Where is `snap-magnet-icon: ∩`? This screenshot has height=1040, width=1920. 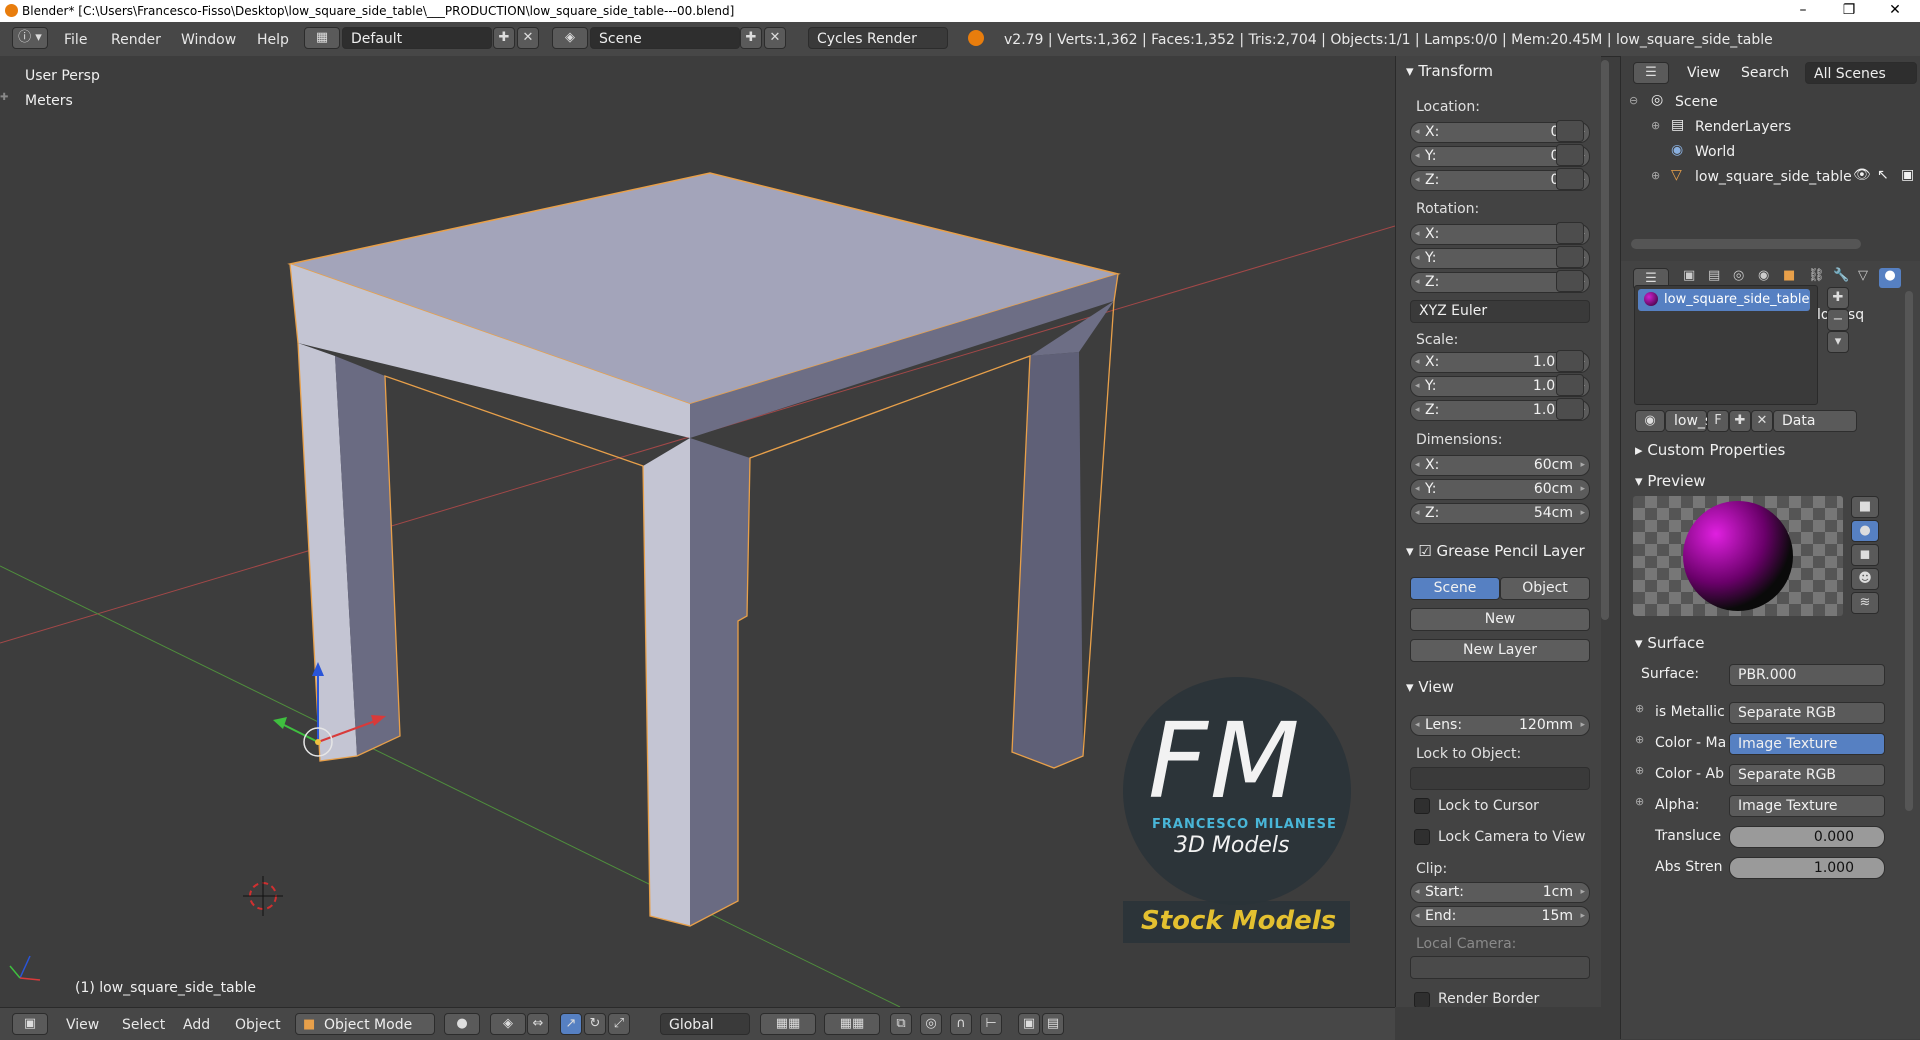
snap-magnet-icon: ∩ is located at coordinates (961, 1024).